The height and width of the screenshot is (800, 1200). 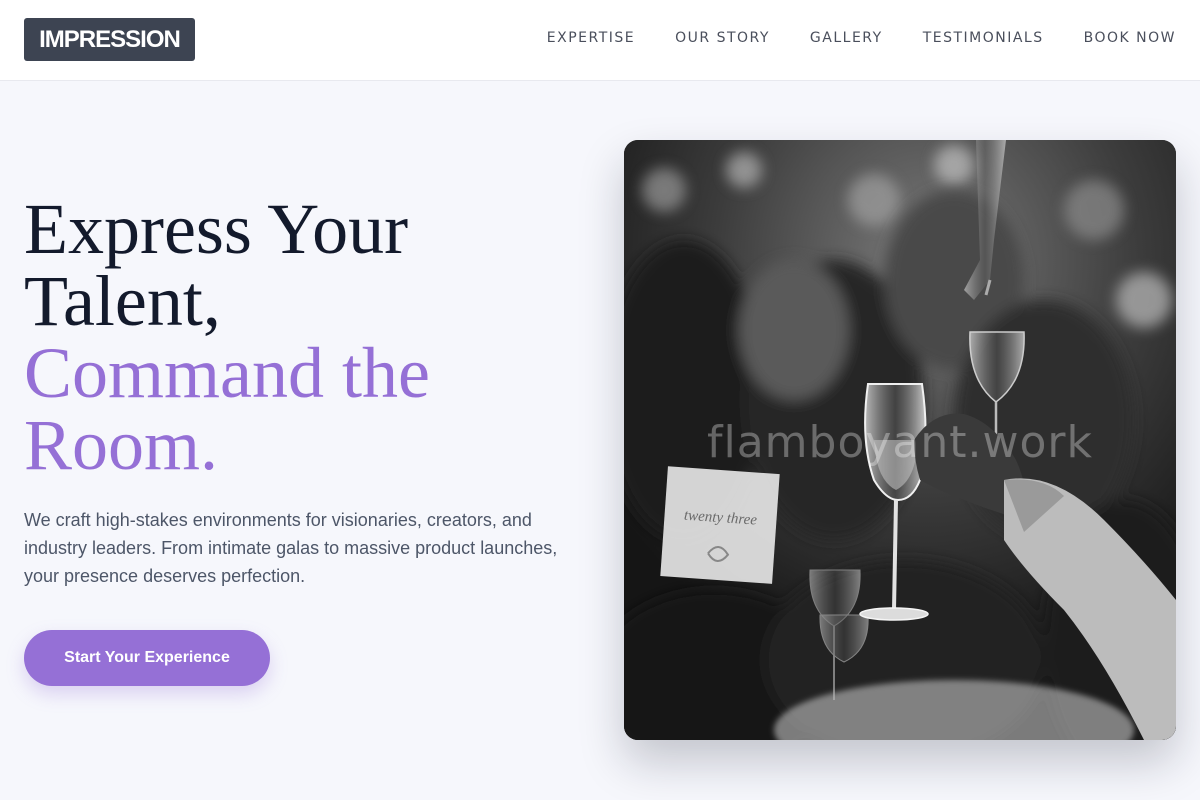 I want to click on nav-link-expertise: EXPERTISE, so click(x=591, y=38).